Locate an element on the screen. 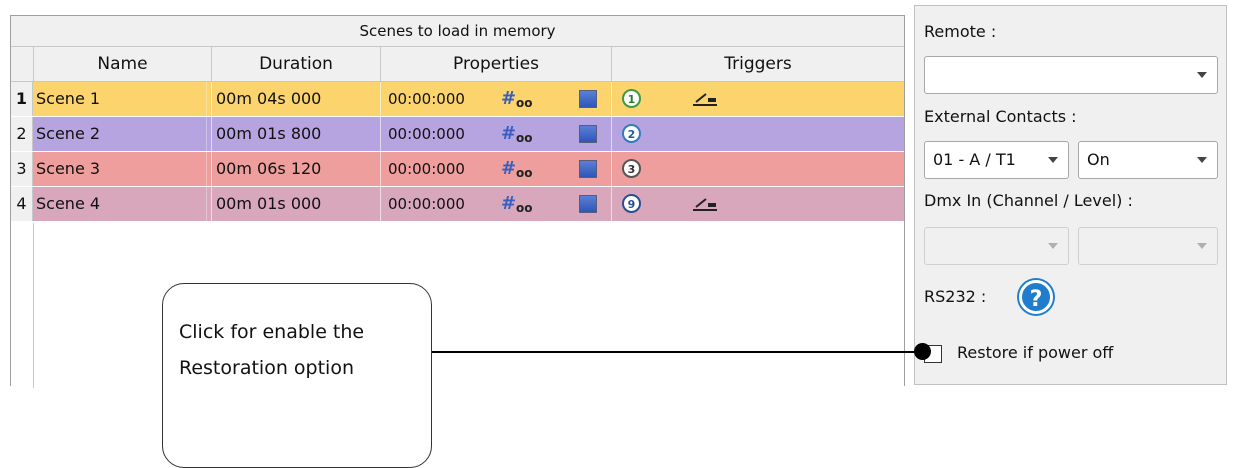 The image size is (1236, 468). contact-state-value: On is located at coordinates (1098, 159).